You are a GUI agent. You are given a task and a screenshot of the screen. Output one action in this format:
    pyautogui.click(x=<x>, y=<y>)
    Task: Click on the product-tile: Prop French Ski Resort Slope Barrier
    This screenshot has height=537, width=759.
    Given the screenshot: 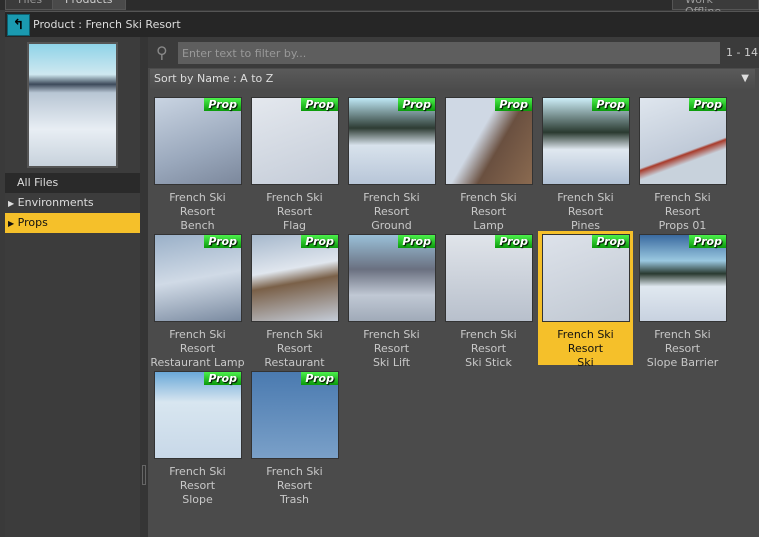 What is the action you would take?
    pyautogui.click(x=682, y=300)
    